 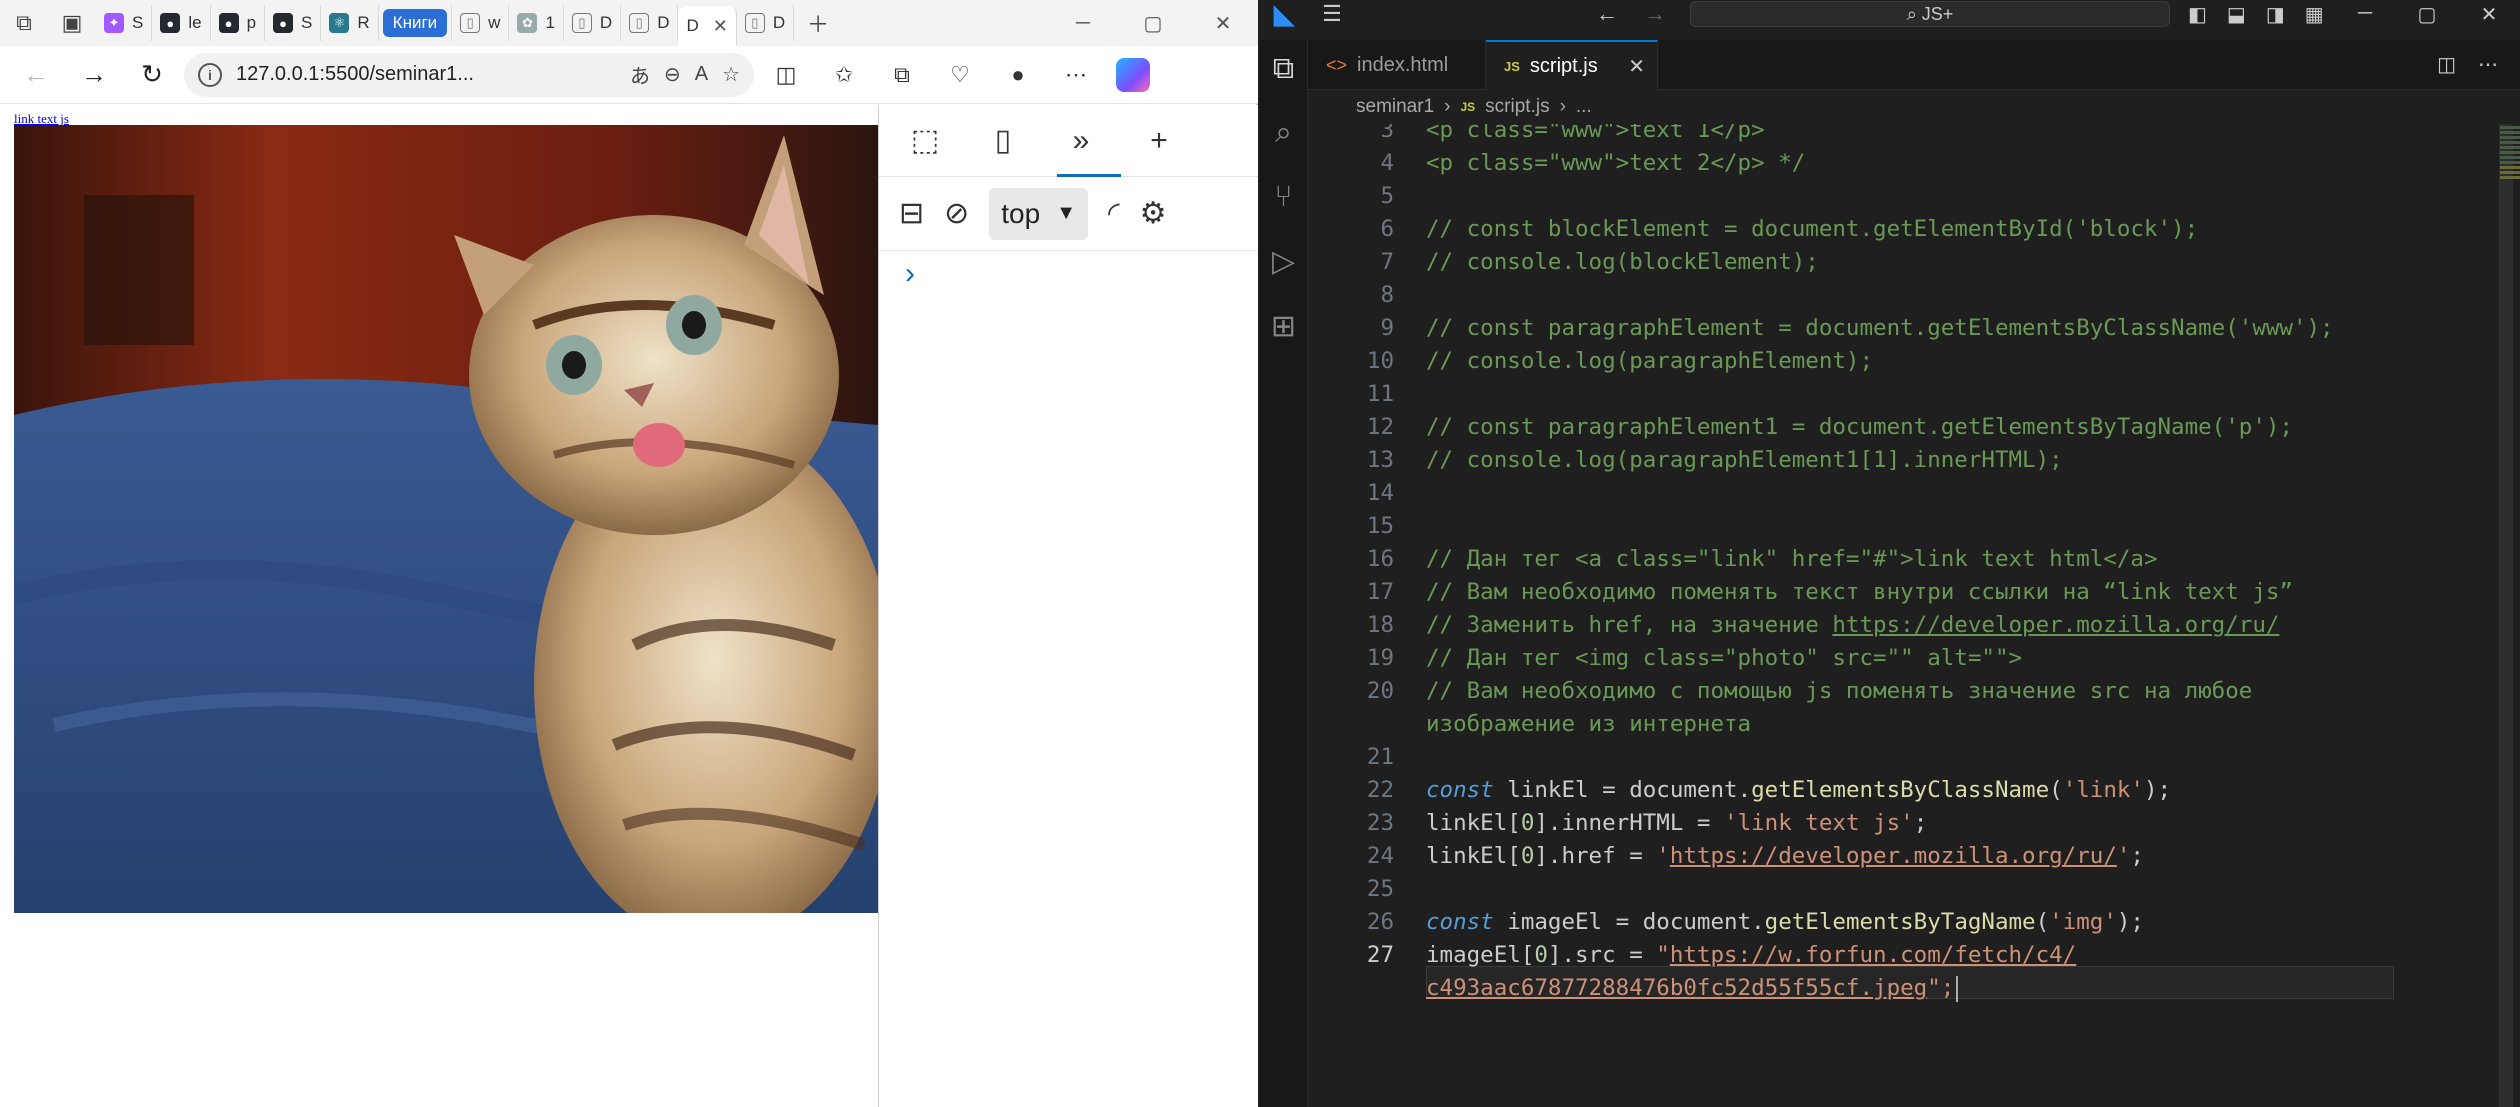 I want to click on more-menu-icon: ⋯, so click(x=1076, y=75).